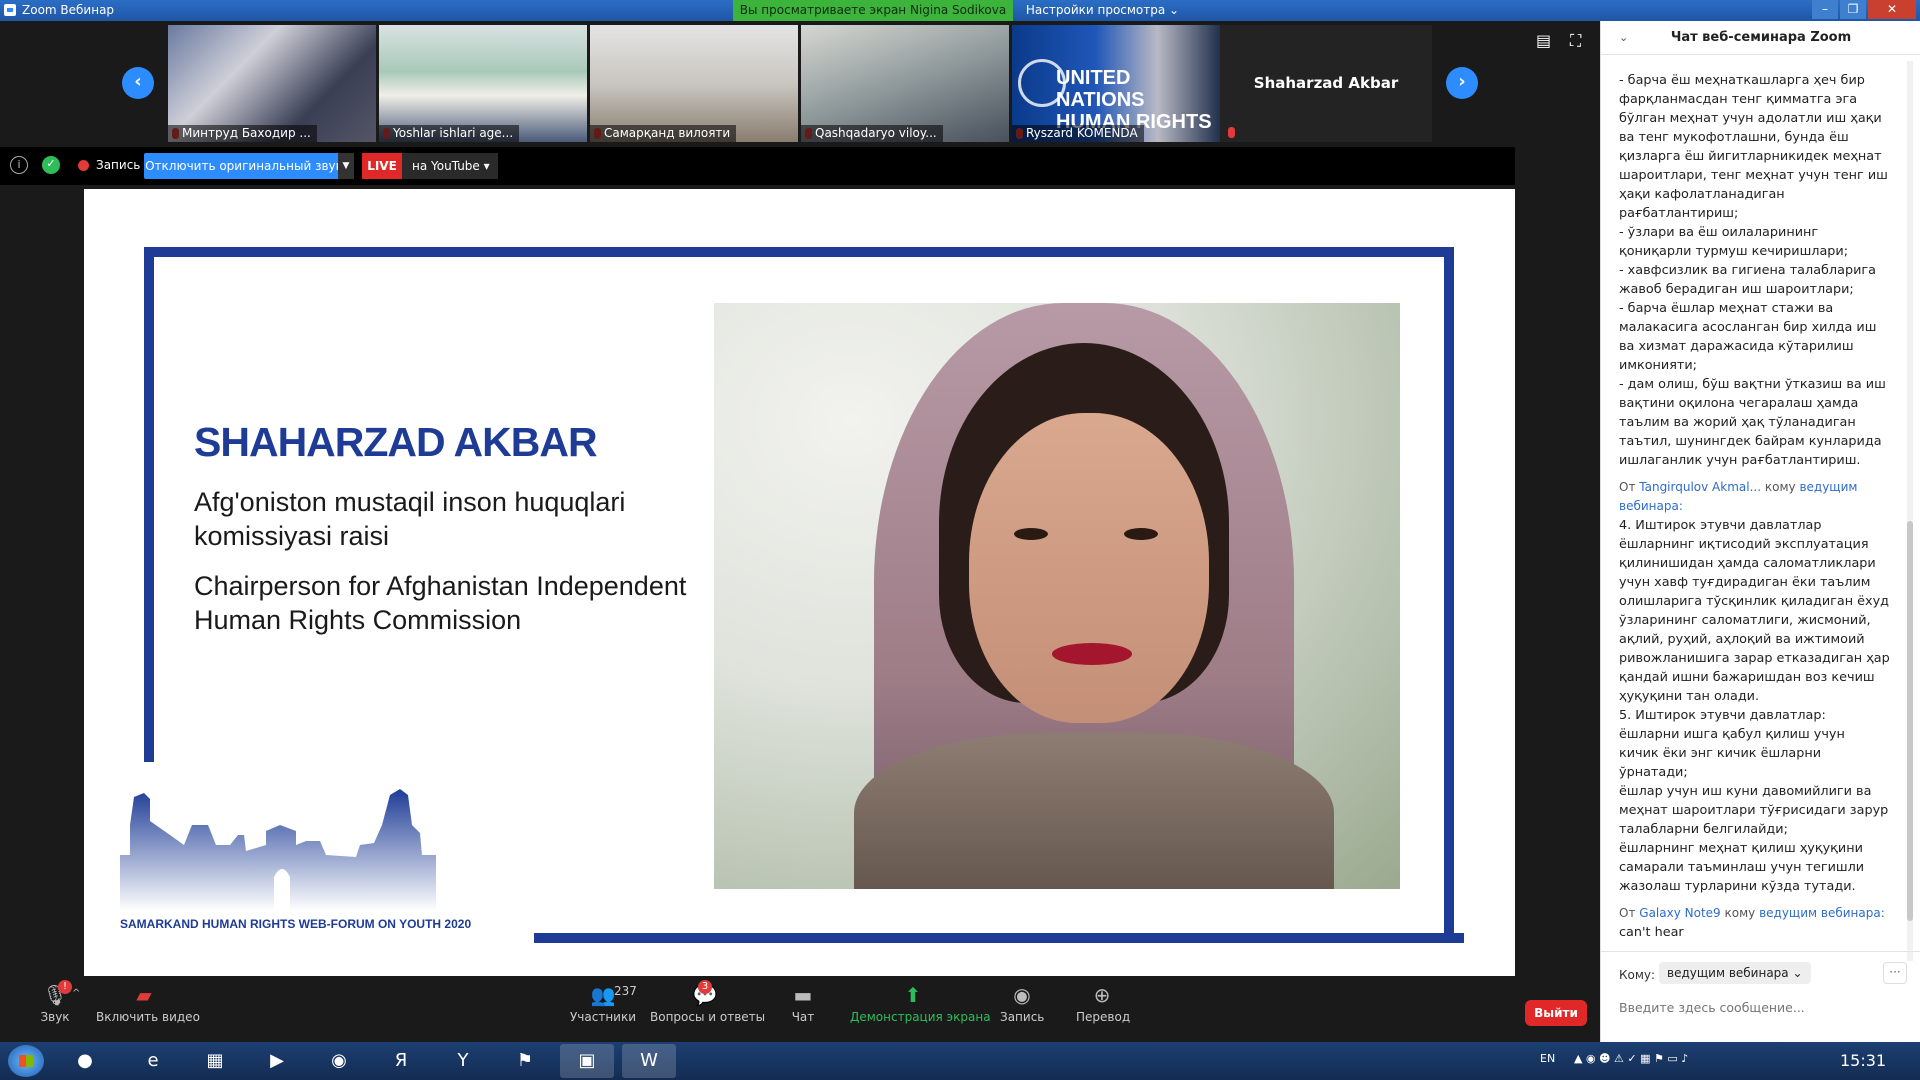 Image resolution: width=1920 pixels, height=1080 pixels. I want to click on language-indicator: EN, so click(1547, 1058).